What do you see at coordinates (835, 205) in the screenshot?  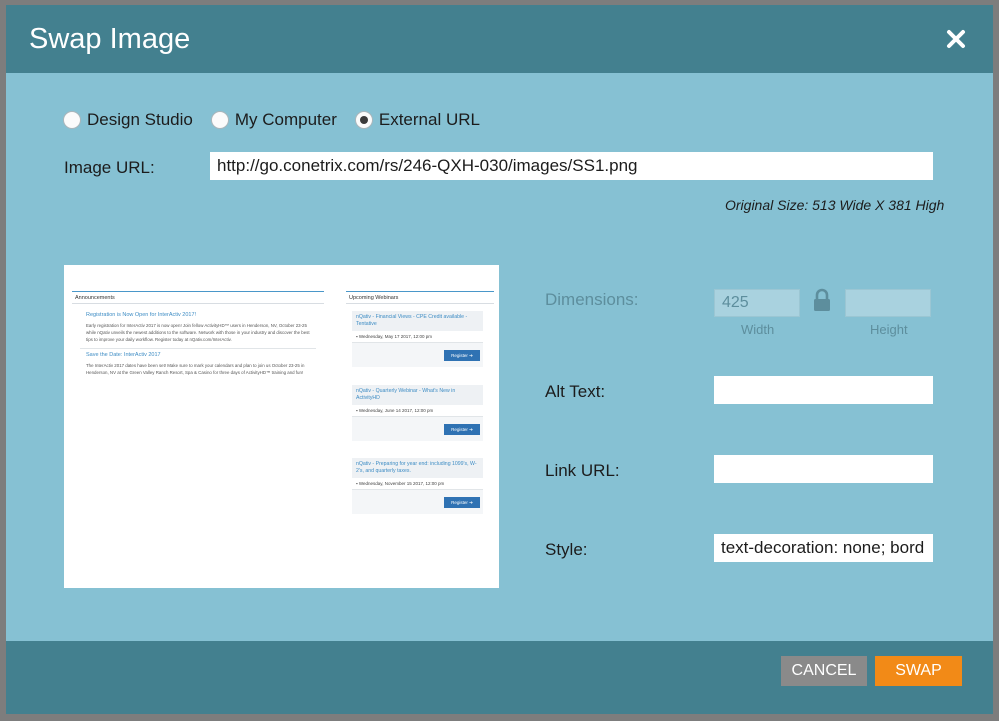 I see `original-size-text: Original Size: 513 Wide X 381 High` at bounding box center [835, 205].